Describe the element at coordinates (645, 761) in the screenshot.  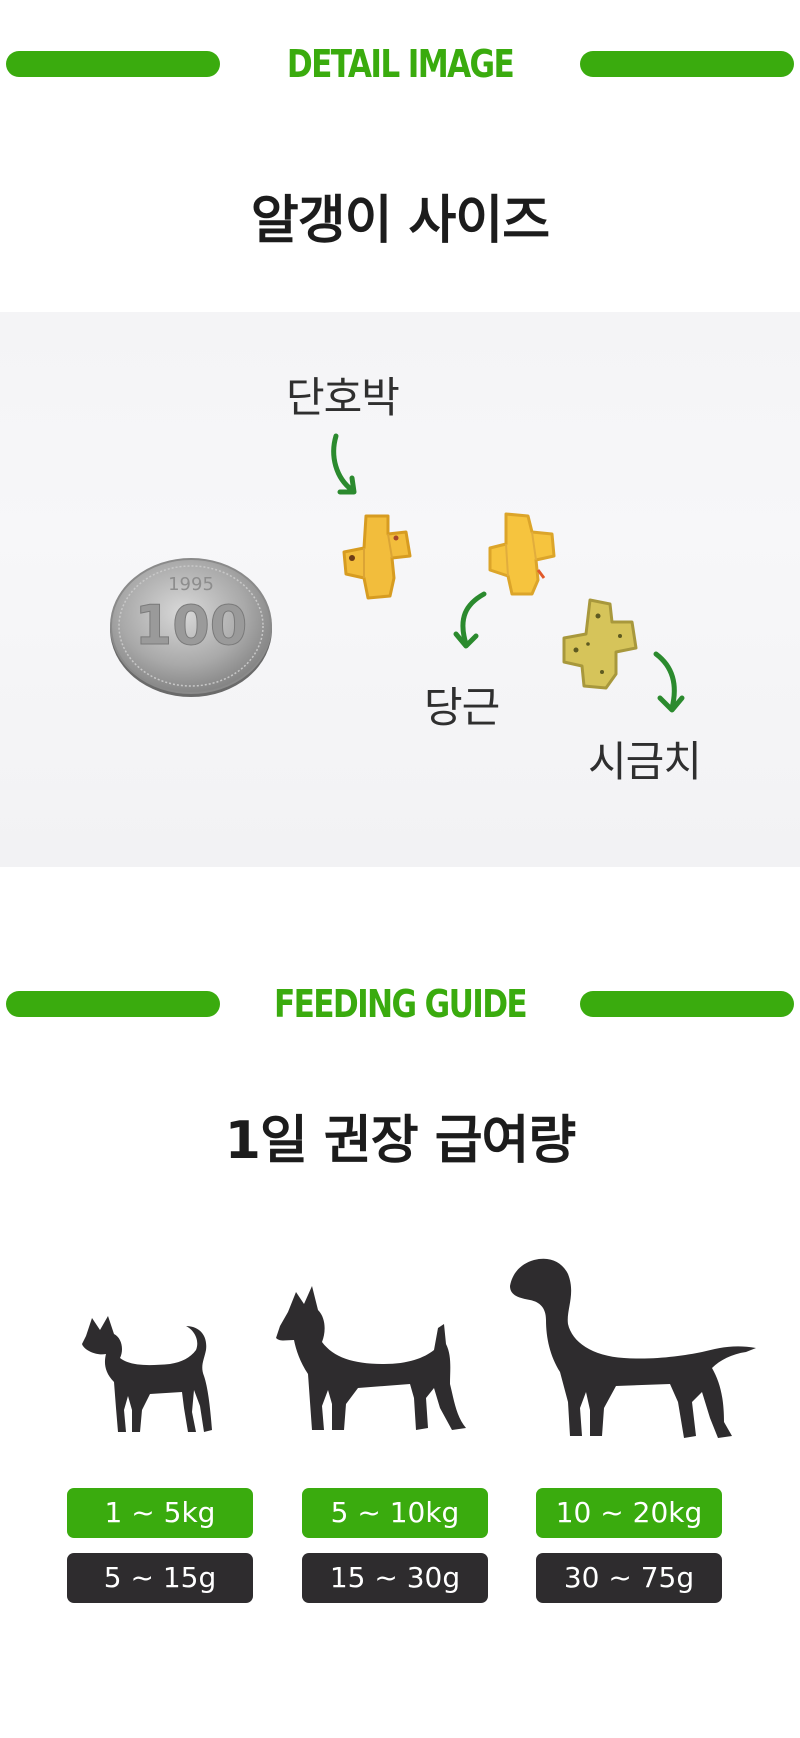
I see `spinach-label: 시금치` at that location.